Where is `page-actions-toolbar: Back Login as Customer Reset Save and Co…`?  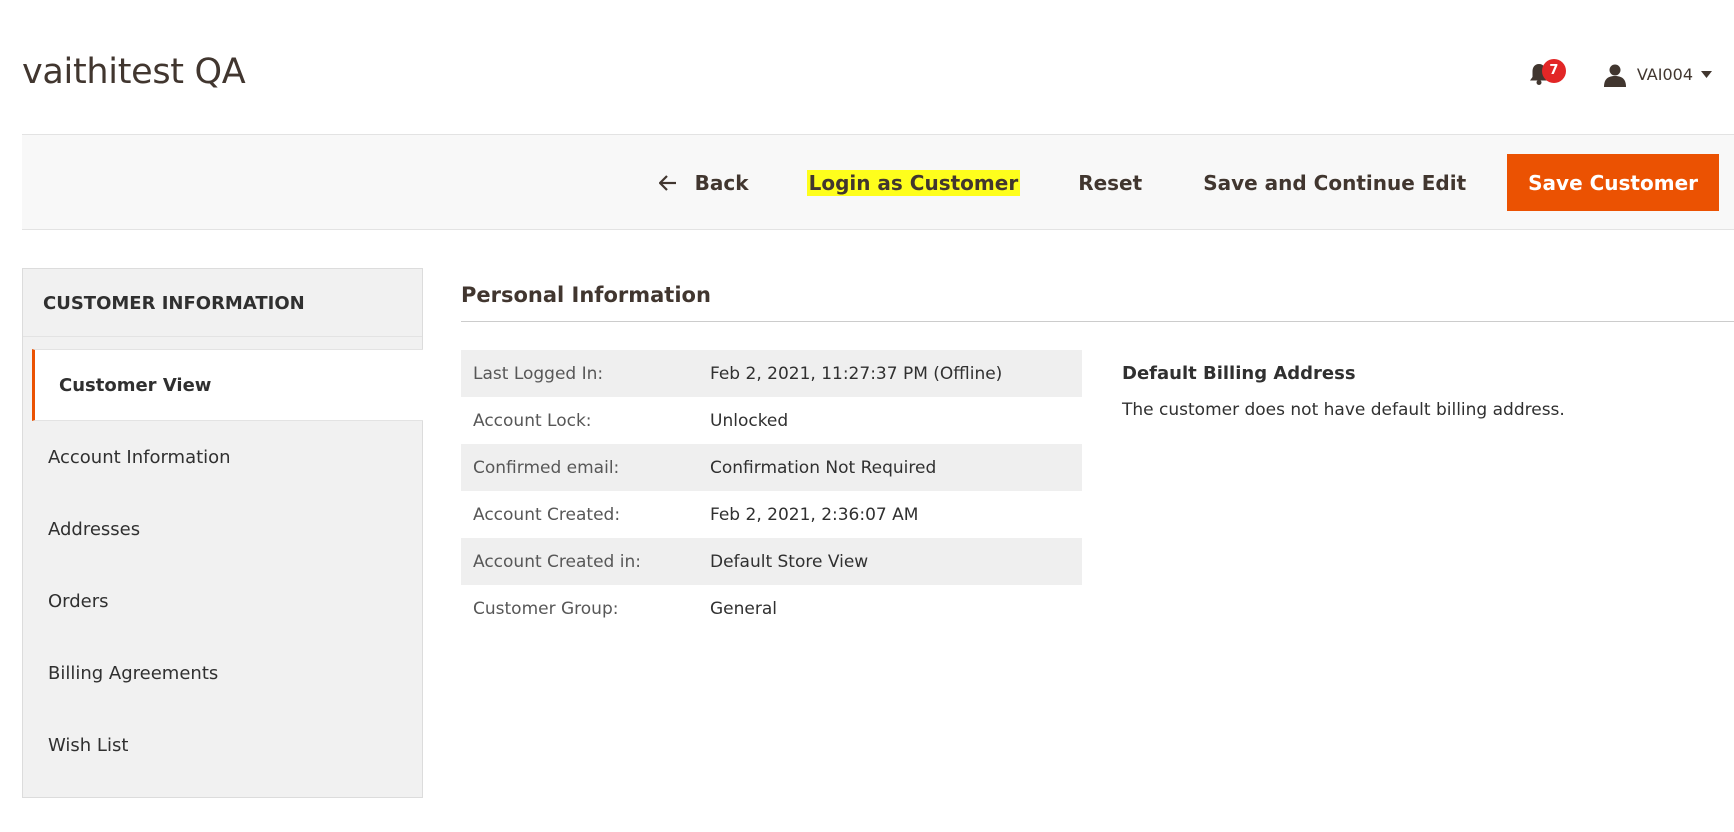
page-actions-toolbar: Back Login as Customer Reset Save and Co… is located at coordinates (878, 182).